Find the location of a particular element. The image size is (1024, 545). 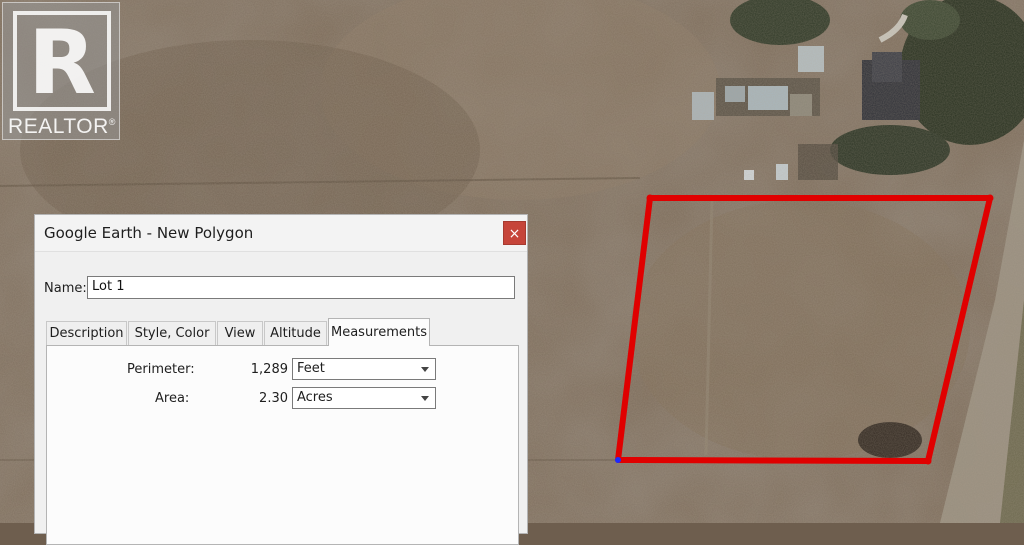

area-label: Area: is located at coordinates (172, 398).